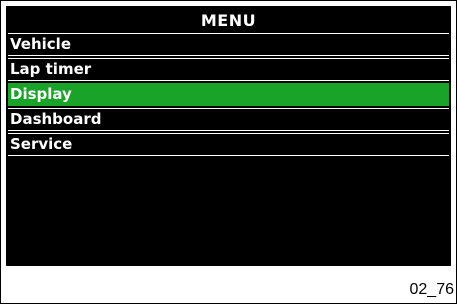 This screenshot has width=457, height=304. What do you see at coordinates (228, 69) in the screenshot?
I see `menu-item-lap-timer: Lap timer` at bounding box center [228, 69].